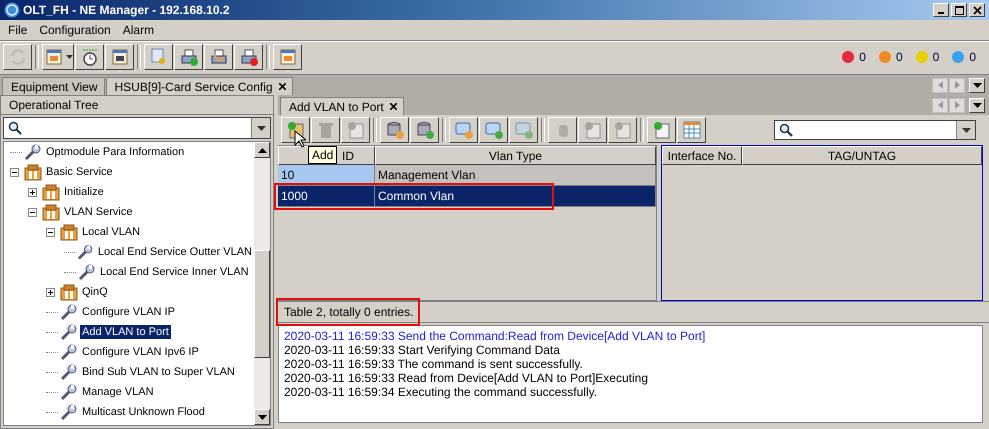 This screenshot has height=429, width=989. Describe the element at coordinates (79, 172) in the screenshot. I see `tree-item: Basic Service` at that location.